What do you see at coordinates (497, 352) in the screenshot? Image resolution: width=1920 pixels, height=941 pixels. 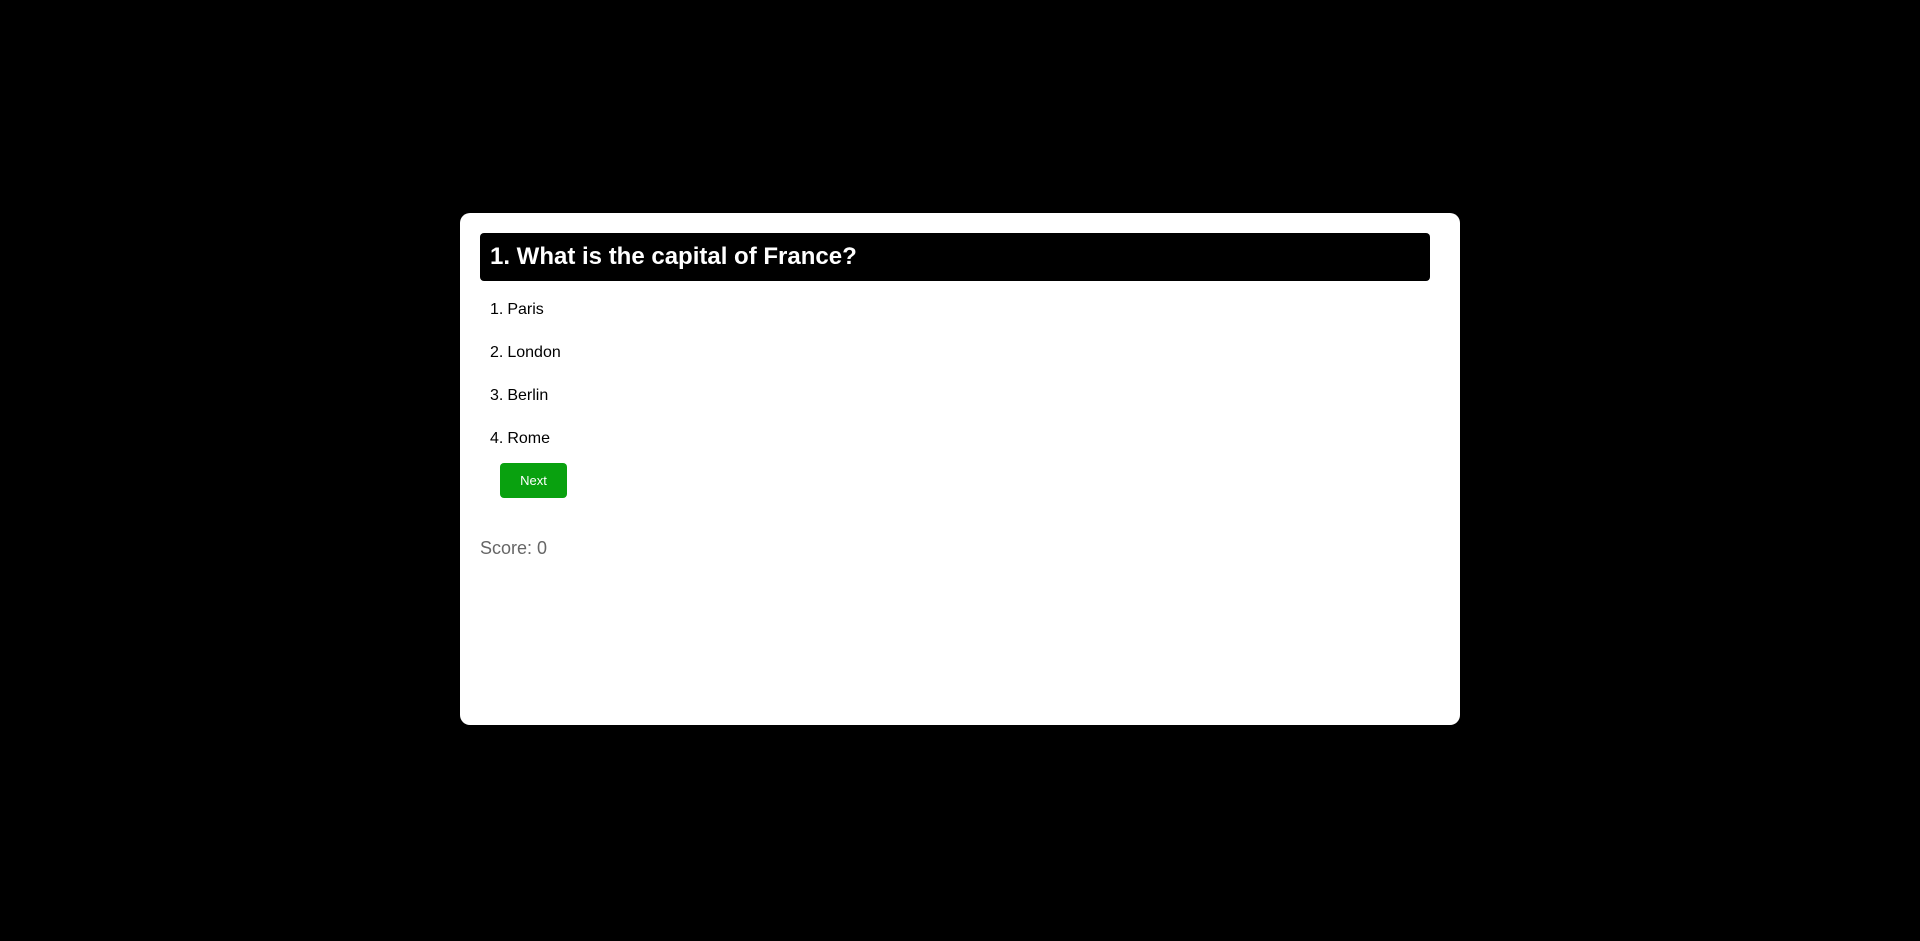 I see `option-number: 2.` at bounding box center [497, 352].